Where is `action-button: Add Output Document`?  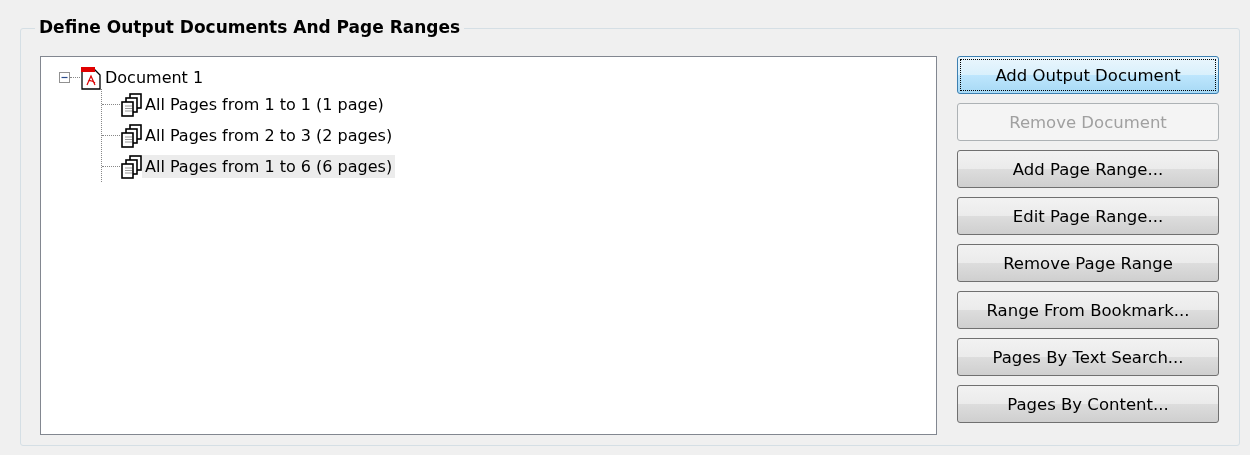 action-button: Add Output Document is located at coordinates (1088, 75).